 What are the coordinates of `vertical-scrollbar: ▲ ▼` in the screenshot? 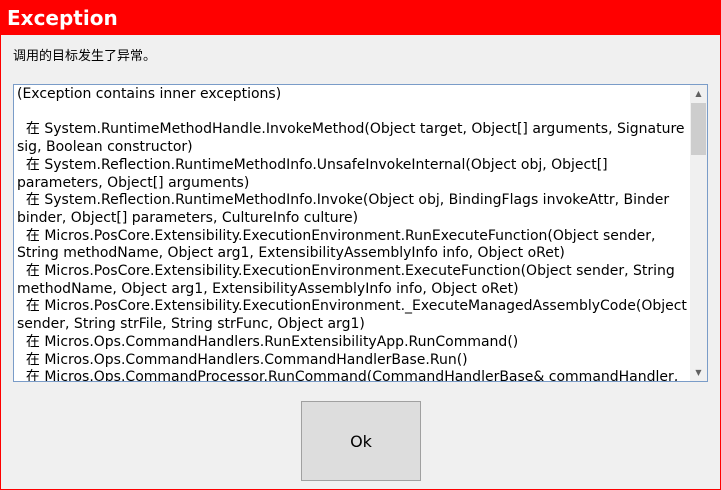 It's located at (698, 233).